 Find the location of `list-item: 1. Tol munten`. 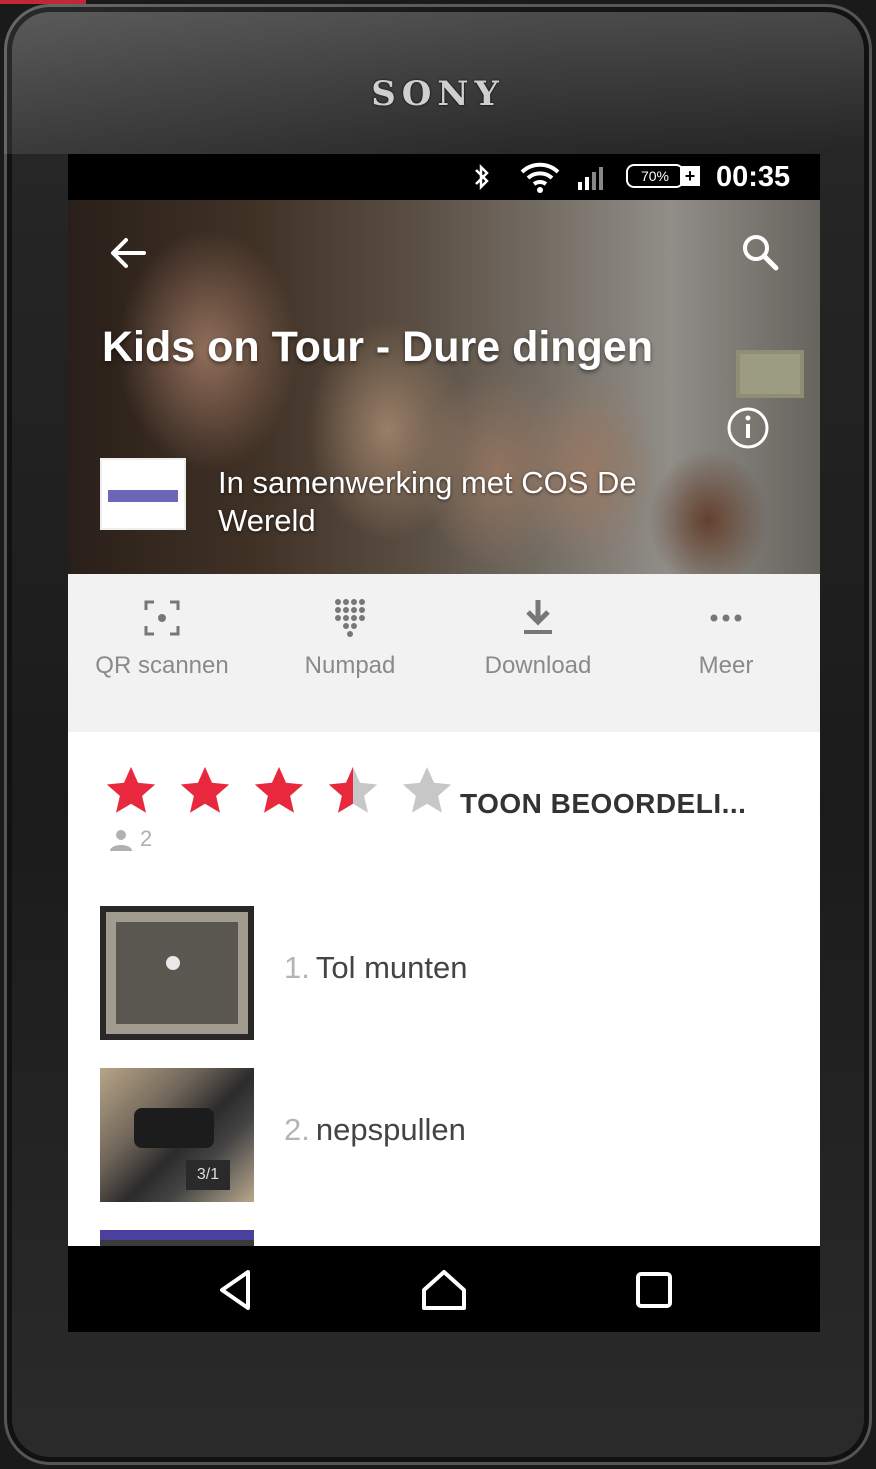

list-item: 1. Tol munten is located at coordinates (444, 981).